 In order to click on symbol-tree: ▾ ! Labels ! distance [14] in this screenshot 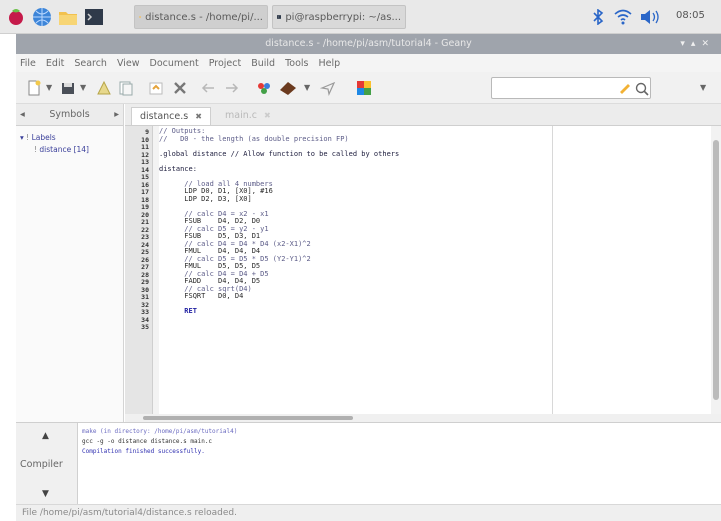, I will do `click(69, 144)`.